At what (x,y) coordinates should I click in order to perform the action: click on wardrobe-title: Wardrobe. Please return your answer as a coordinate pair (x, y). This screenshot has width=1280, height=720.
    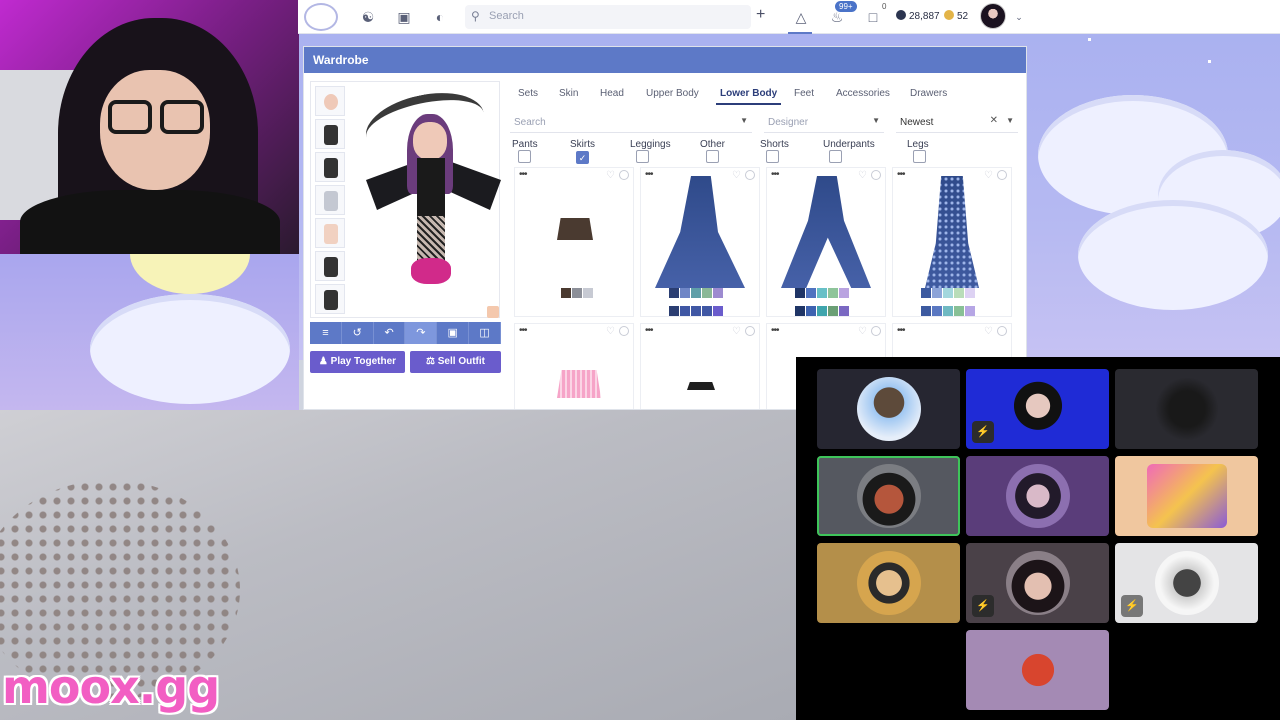
    Looking at the image, I should click on (665, 60).